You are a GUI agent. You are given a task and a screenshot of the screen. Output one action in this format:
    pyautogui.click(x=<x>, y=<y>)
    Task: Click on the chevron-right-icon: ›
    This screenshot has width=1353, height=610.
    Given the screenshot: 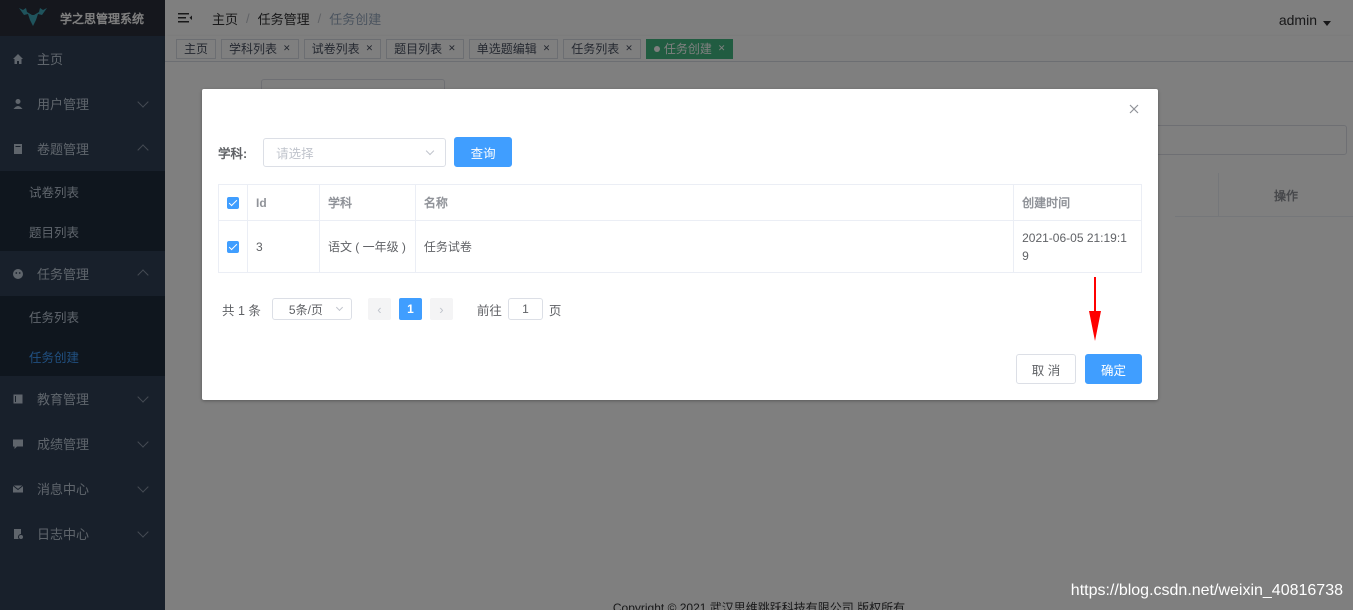 What is the action you would take?
    pyautogui.click(x=441, y=309)
    